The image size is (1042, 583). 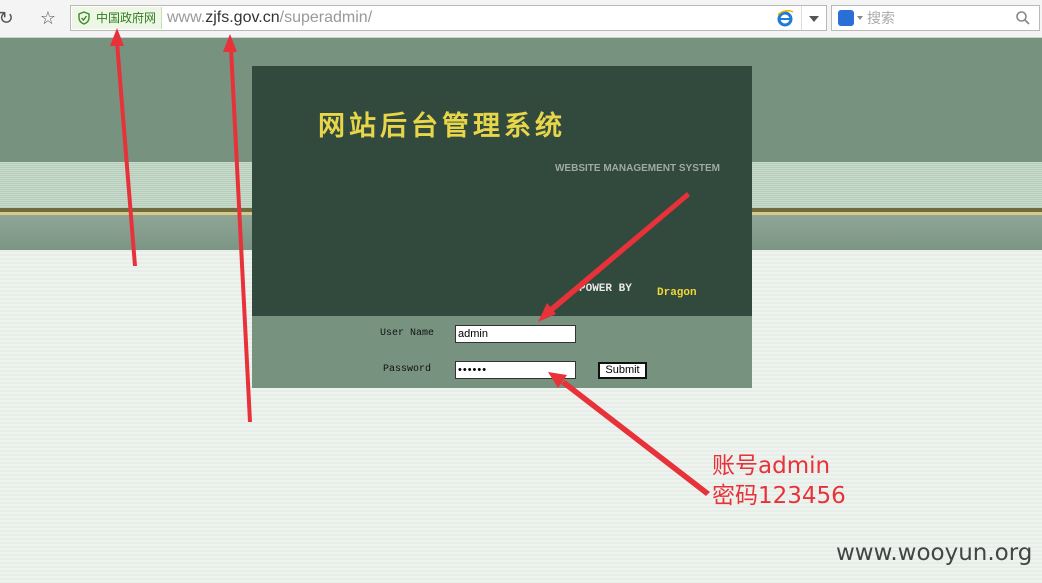 What do you see at coordinates (1023, 18) in the screenshot?
I see `search-icon` at bounding box center [1023, 18].